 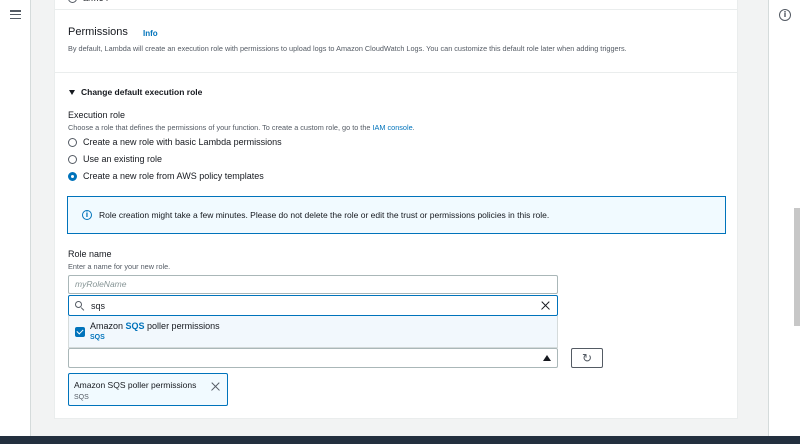 What do you see at coordinates (97, 337) in the screenshot?
I see `option-tag: SQS` at bounding box center [97, 337].